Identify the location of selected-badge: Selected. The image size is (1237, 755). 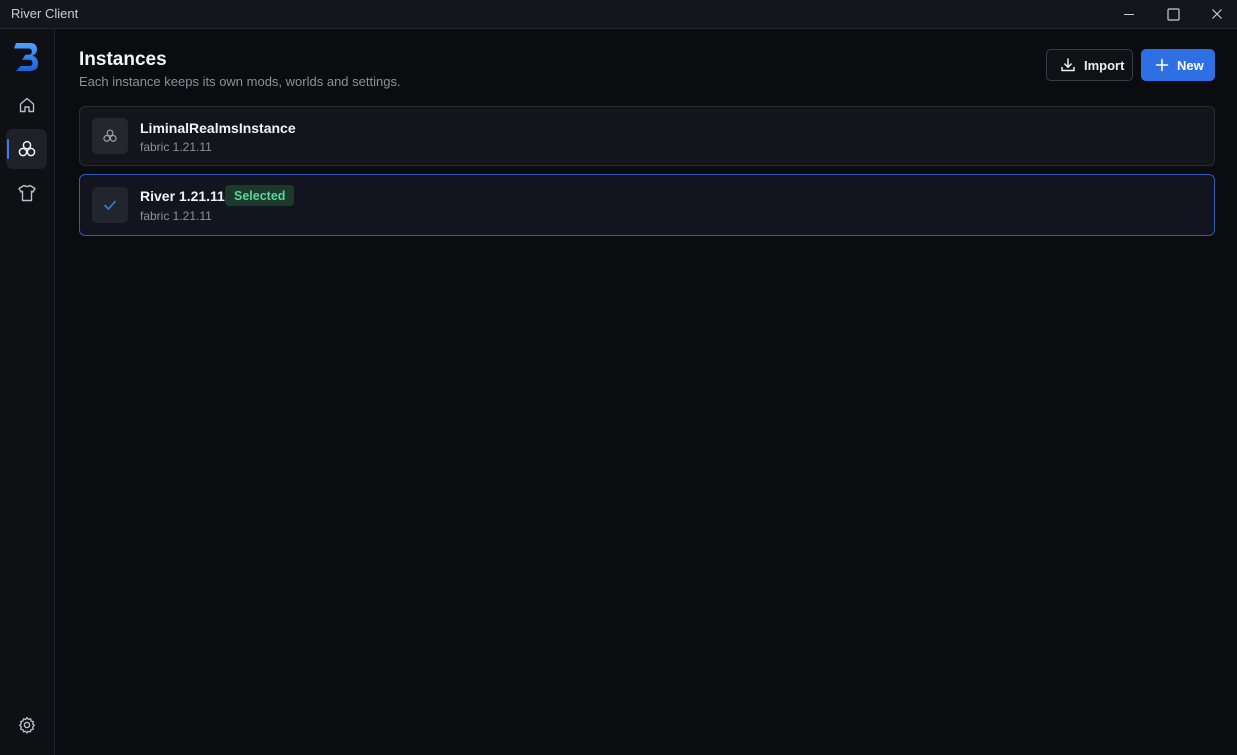
(260, 195).